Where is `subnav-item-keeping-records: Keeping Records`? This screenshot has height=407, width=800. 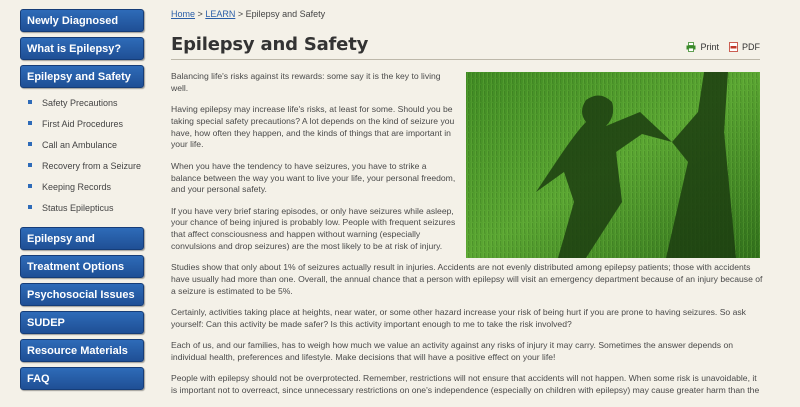
subnav-item-keeping-records: Keeping Records is located at coordinates (84, 190).